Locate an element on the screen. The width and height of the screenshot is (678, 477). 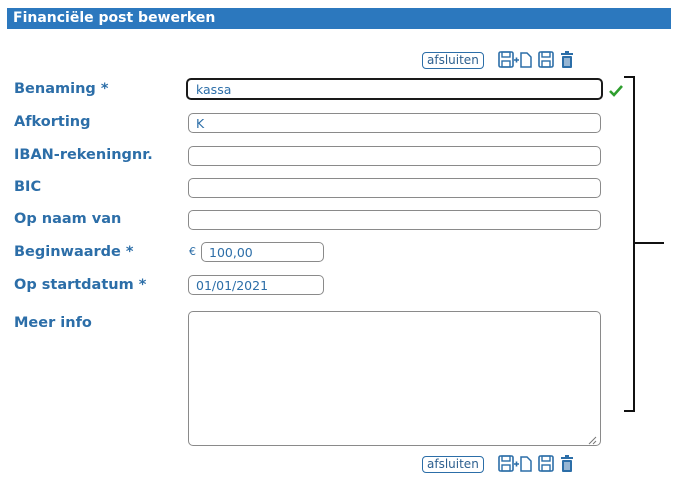
op-startdatum-input is located at coordinates (256, 285).